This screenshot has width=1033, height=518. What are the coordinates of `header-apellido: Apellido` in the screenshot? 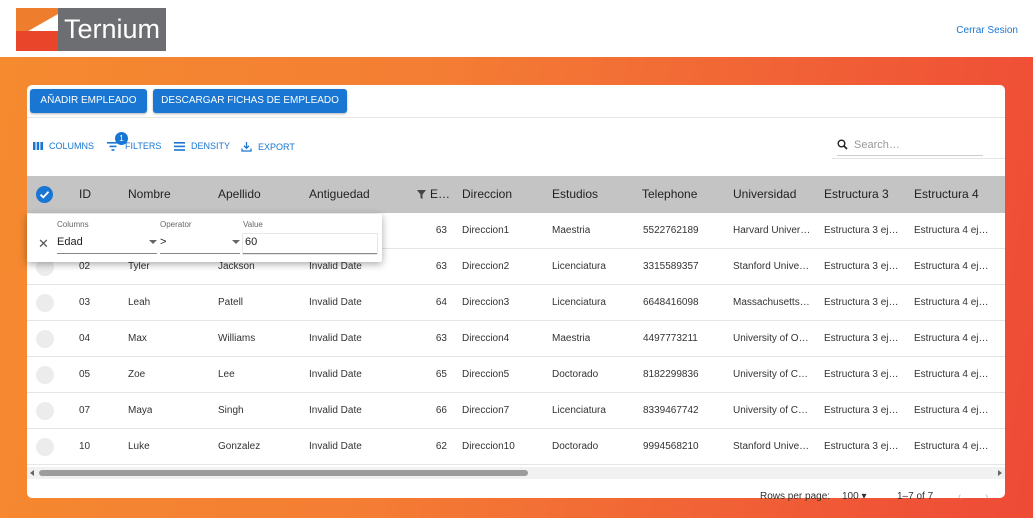 It's located at (239, 194).